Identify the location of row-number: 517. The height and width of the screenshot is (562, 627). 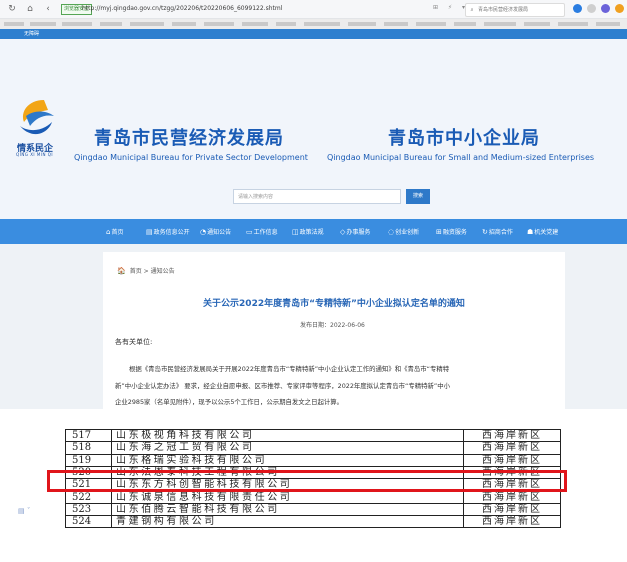
(88, 435).